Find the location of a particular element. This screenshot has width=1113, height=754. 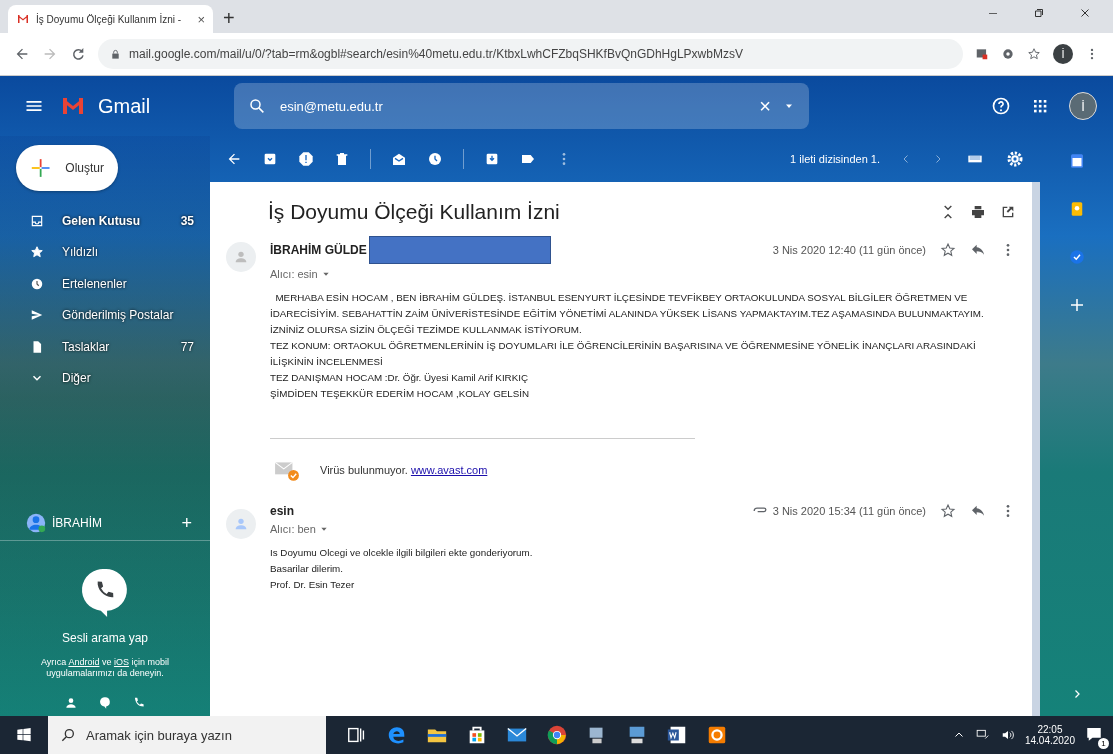

unread-count: 35 is located at coordinates (187, 220).